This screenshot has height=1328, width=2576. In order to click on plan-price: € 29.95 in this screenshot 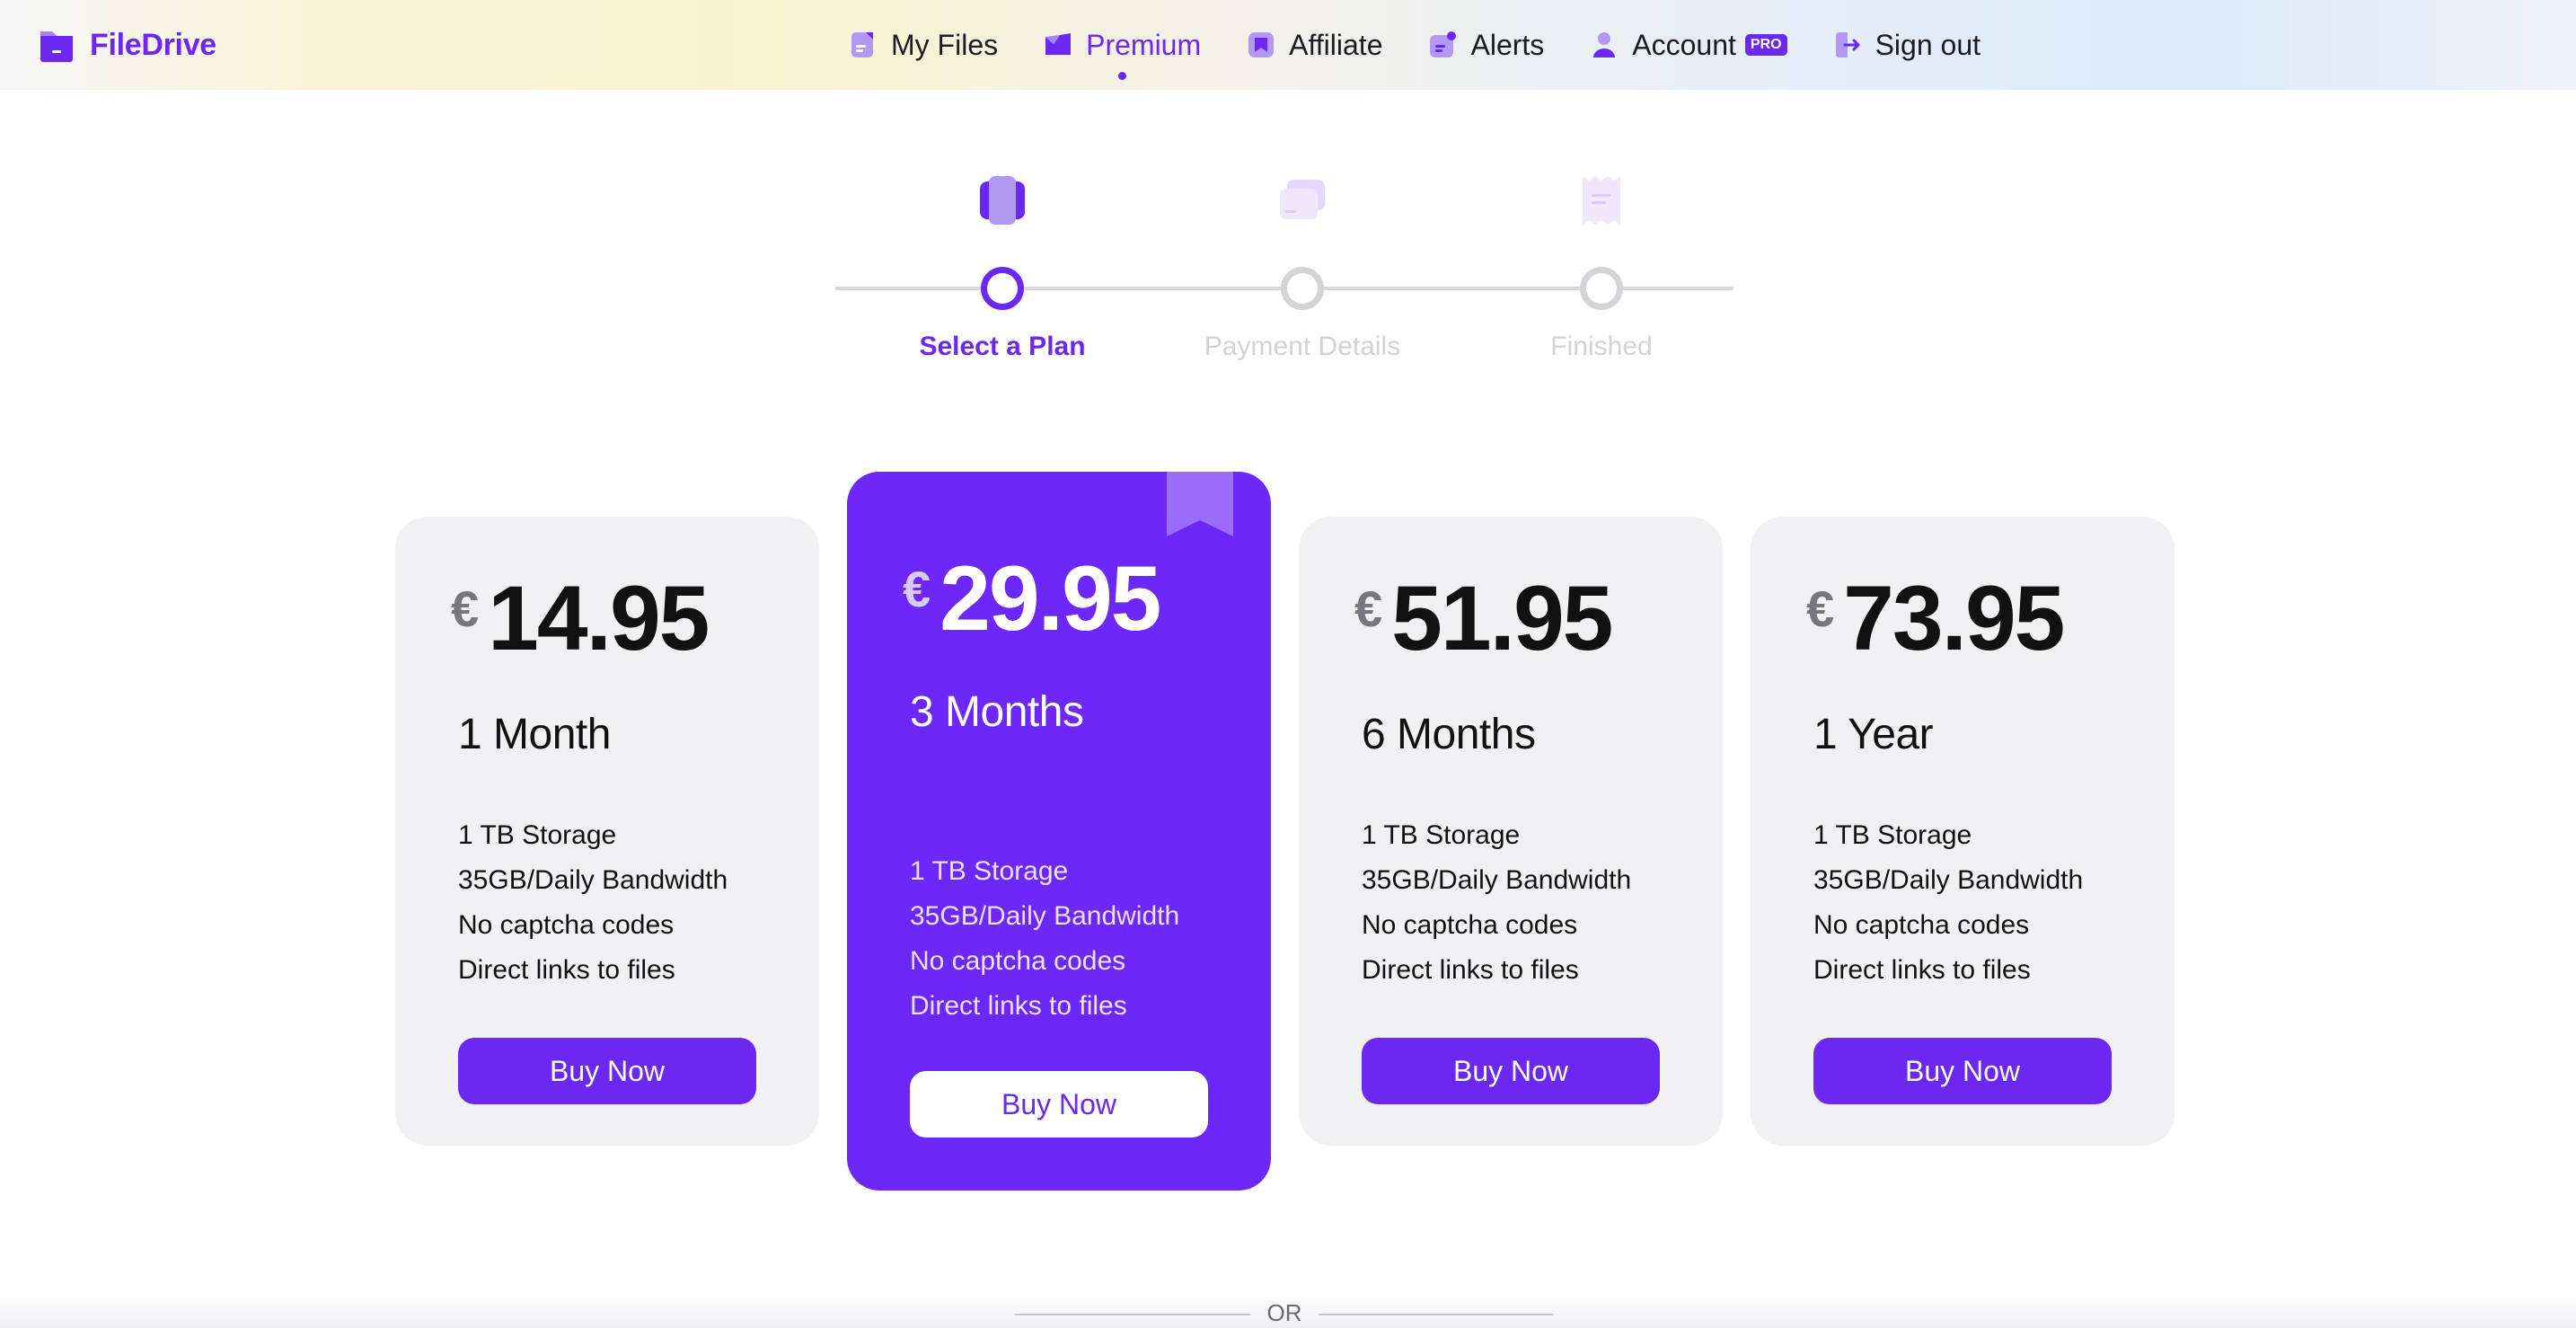, I will do `click(1032, 598)`.